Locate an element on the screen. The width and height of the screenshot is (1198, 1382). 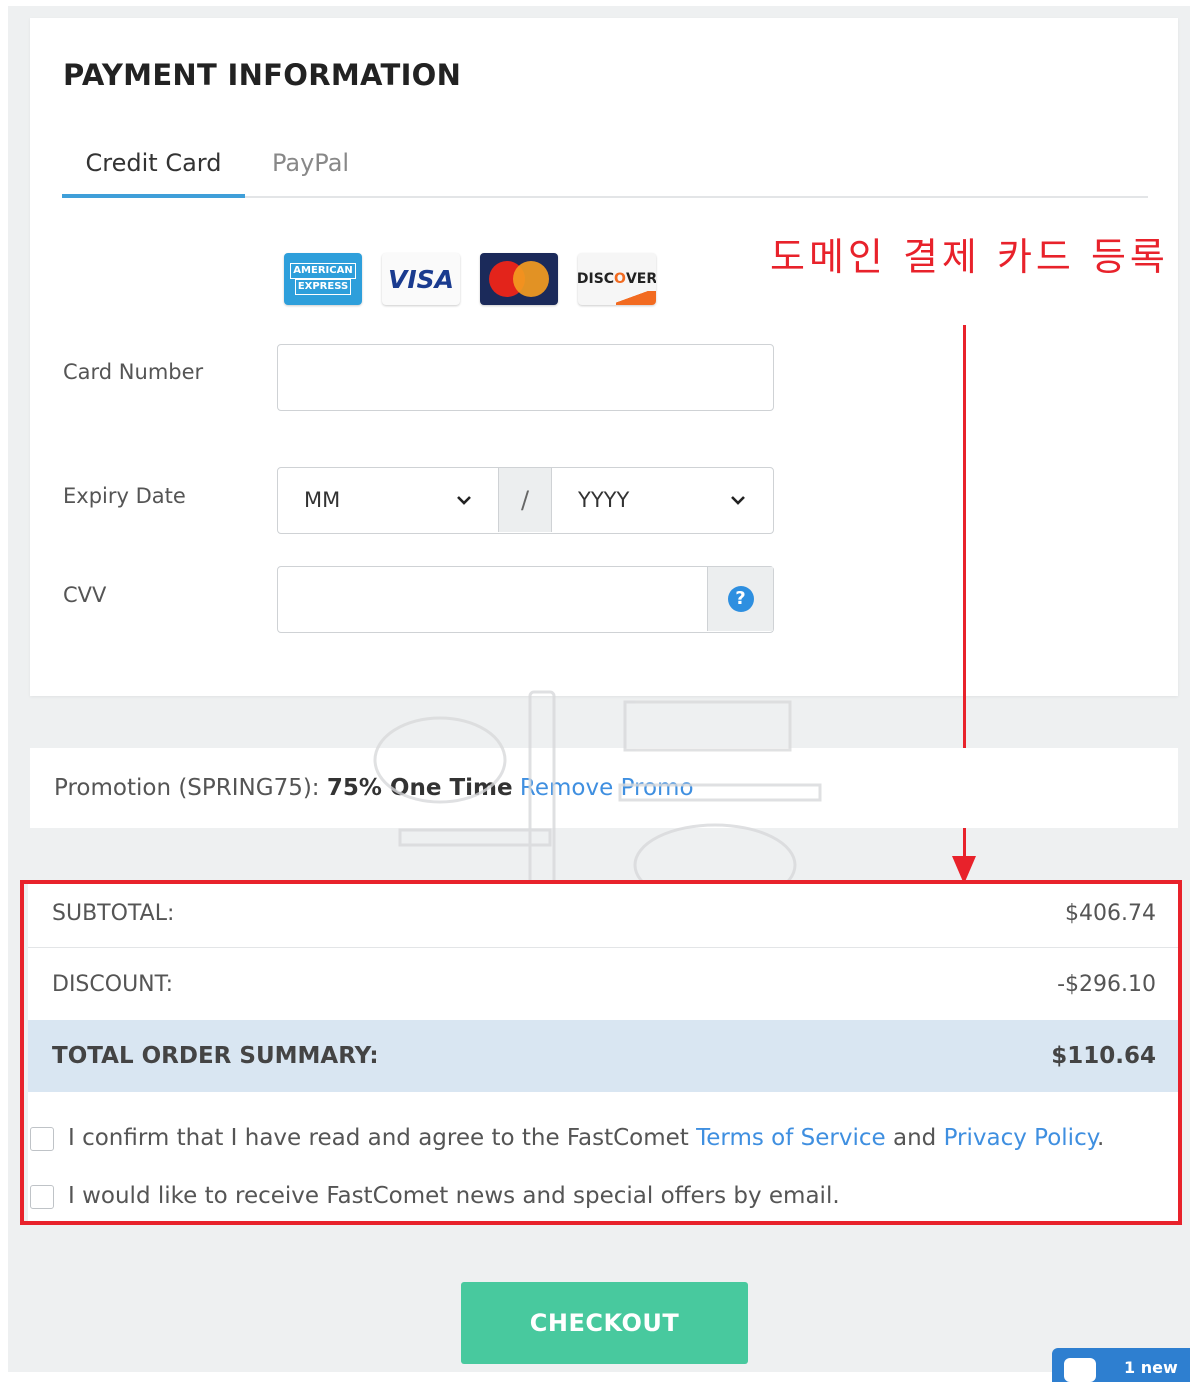
mastercard-logo is located at coordinates (519, 279).